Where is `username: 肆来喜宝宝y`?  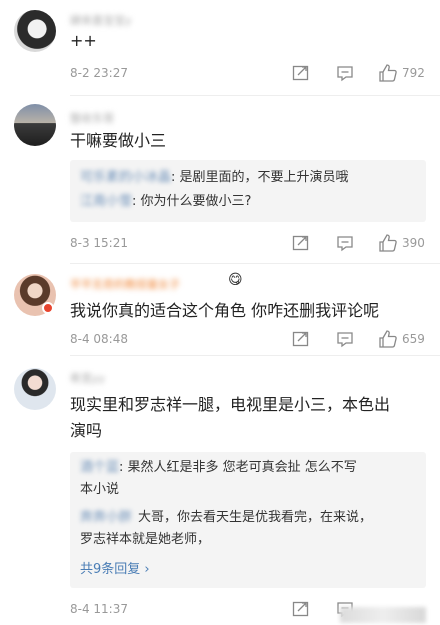
username: 肆来喜宝宝y is located at coordinates (101, 20).